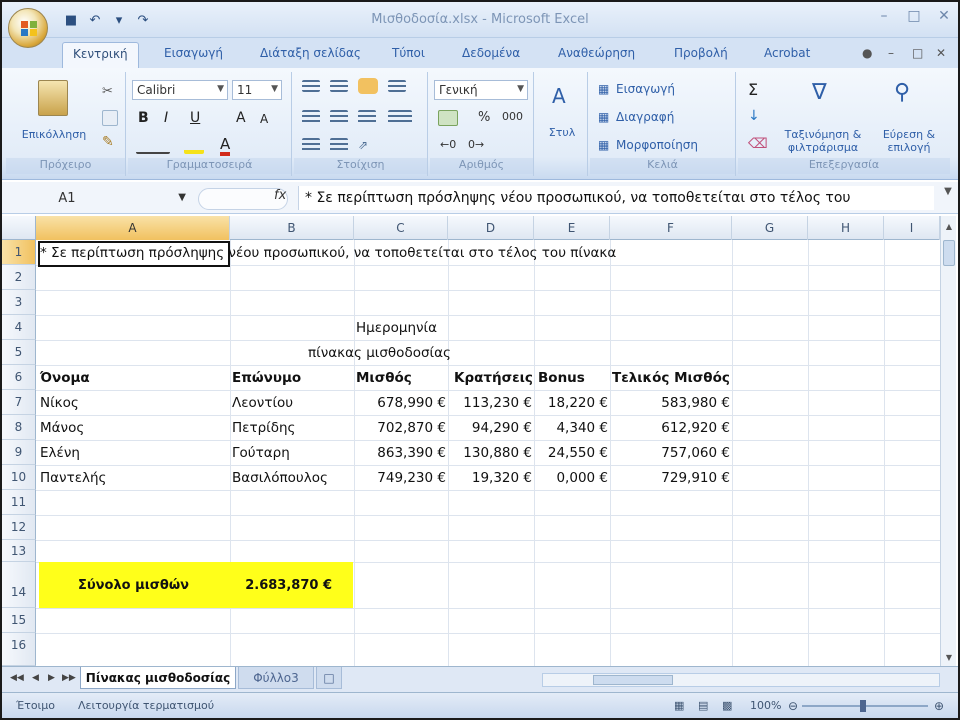  I want to click on text-angle-icon: ⇗, so click(370, 145).